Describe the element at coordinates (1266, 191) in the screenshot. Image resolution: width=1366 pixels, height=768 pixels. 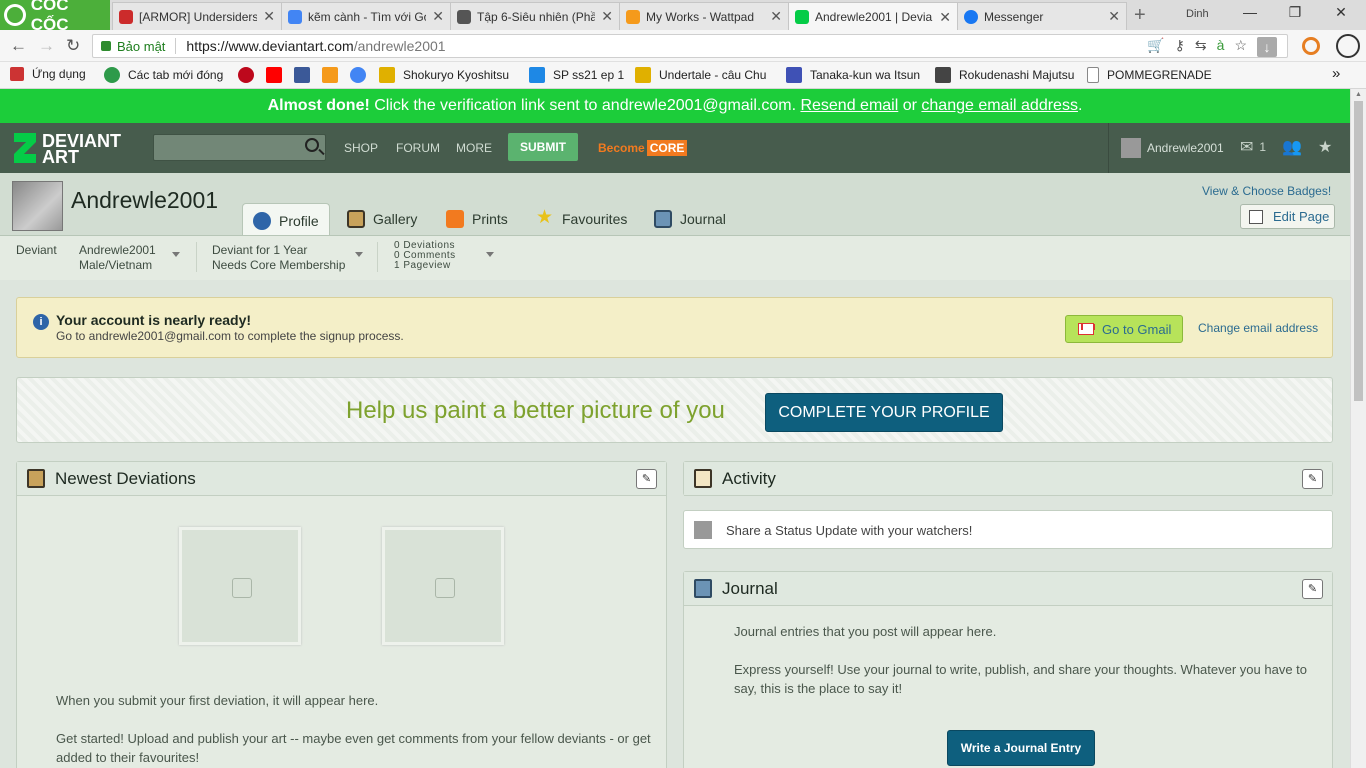
I see `view-badges-link: View & Choose Badges!` at that location.